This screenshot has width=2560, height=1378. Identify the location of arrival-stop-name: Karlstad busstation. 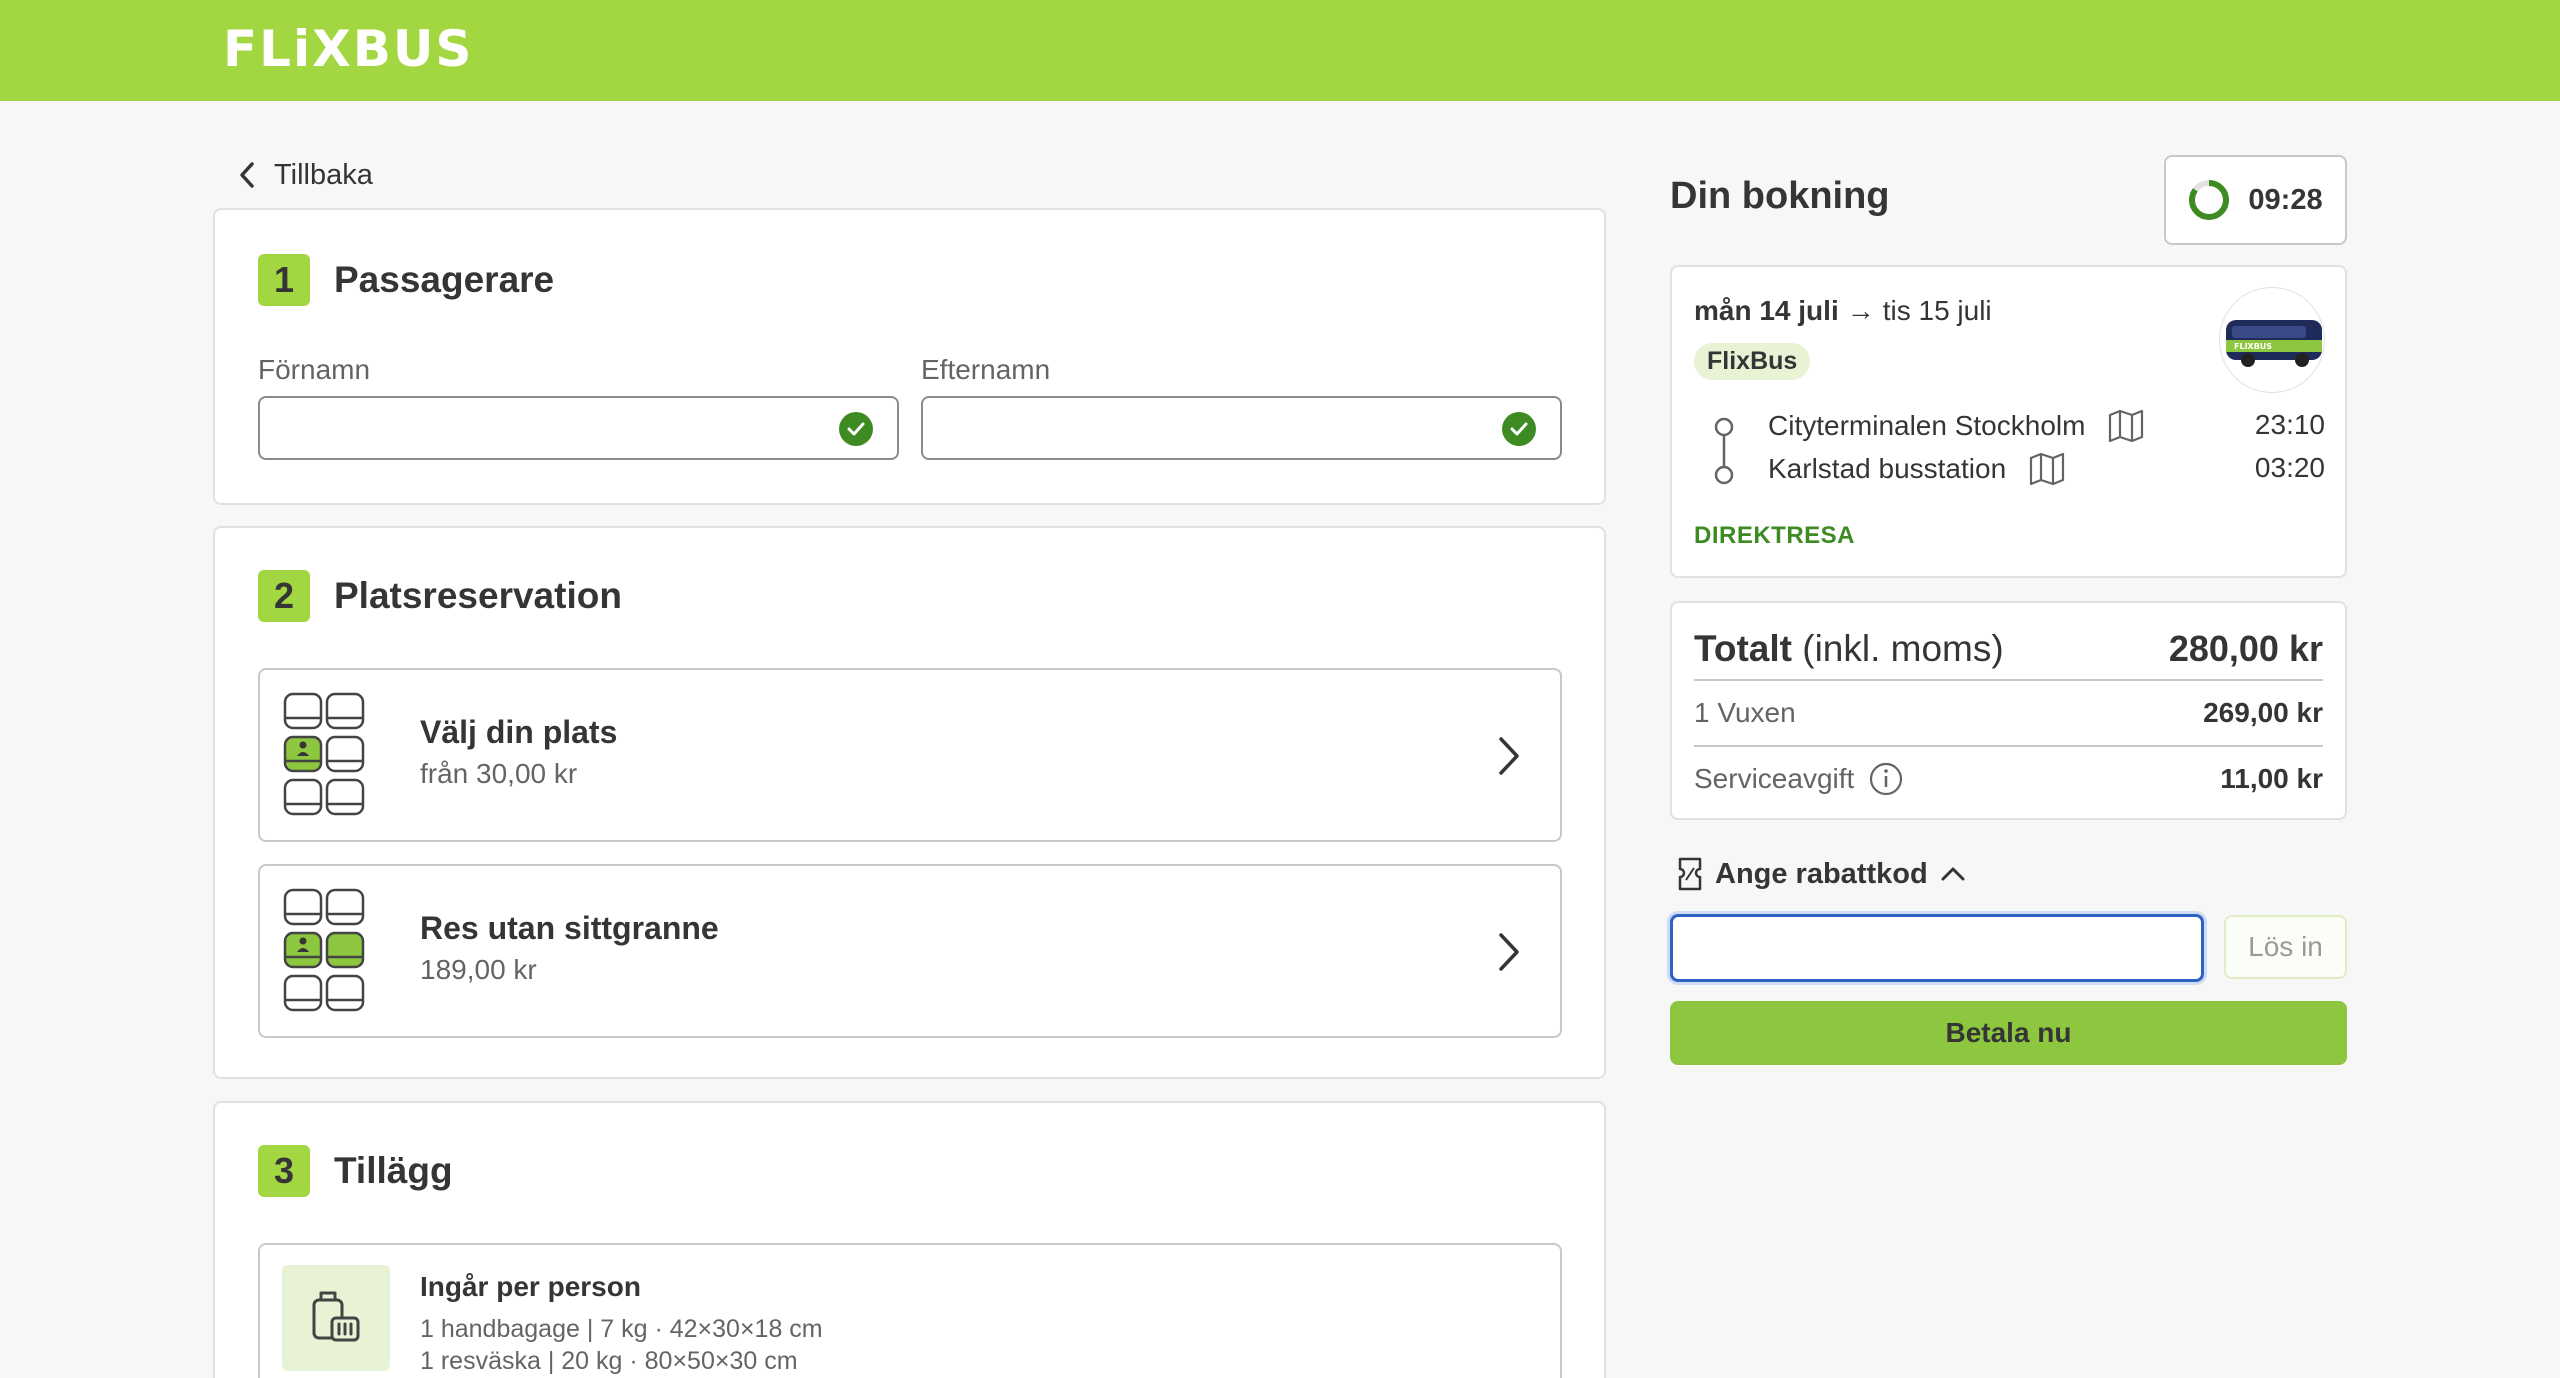
(1887, 468).